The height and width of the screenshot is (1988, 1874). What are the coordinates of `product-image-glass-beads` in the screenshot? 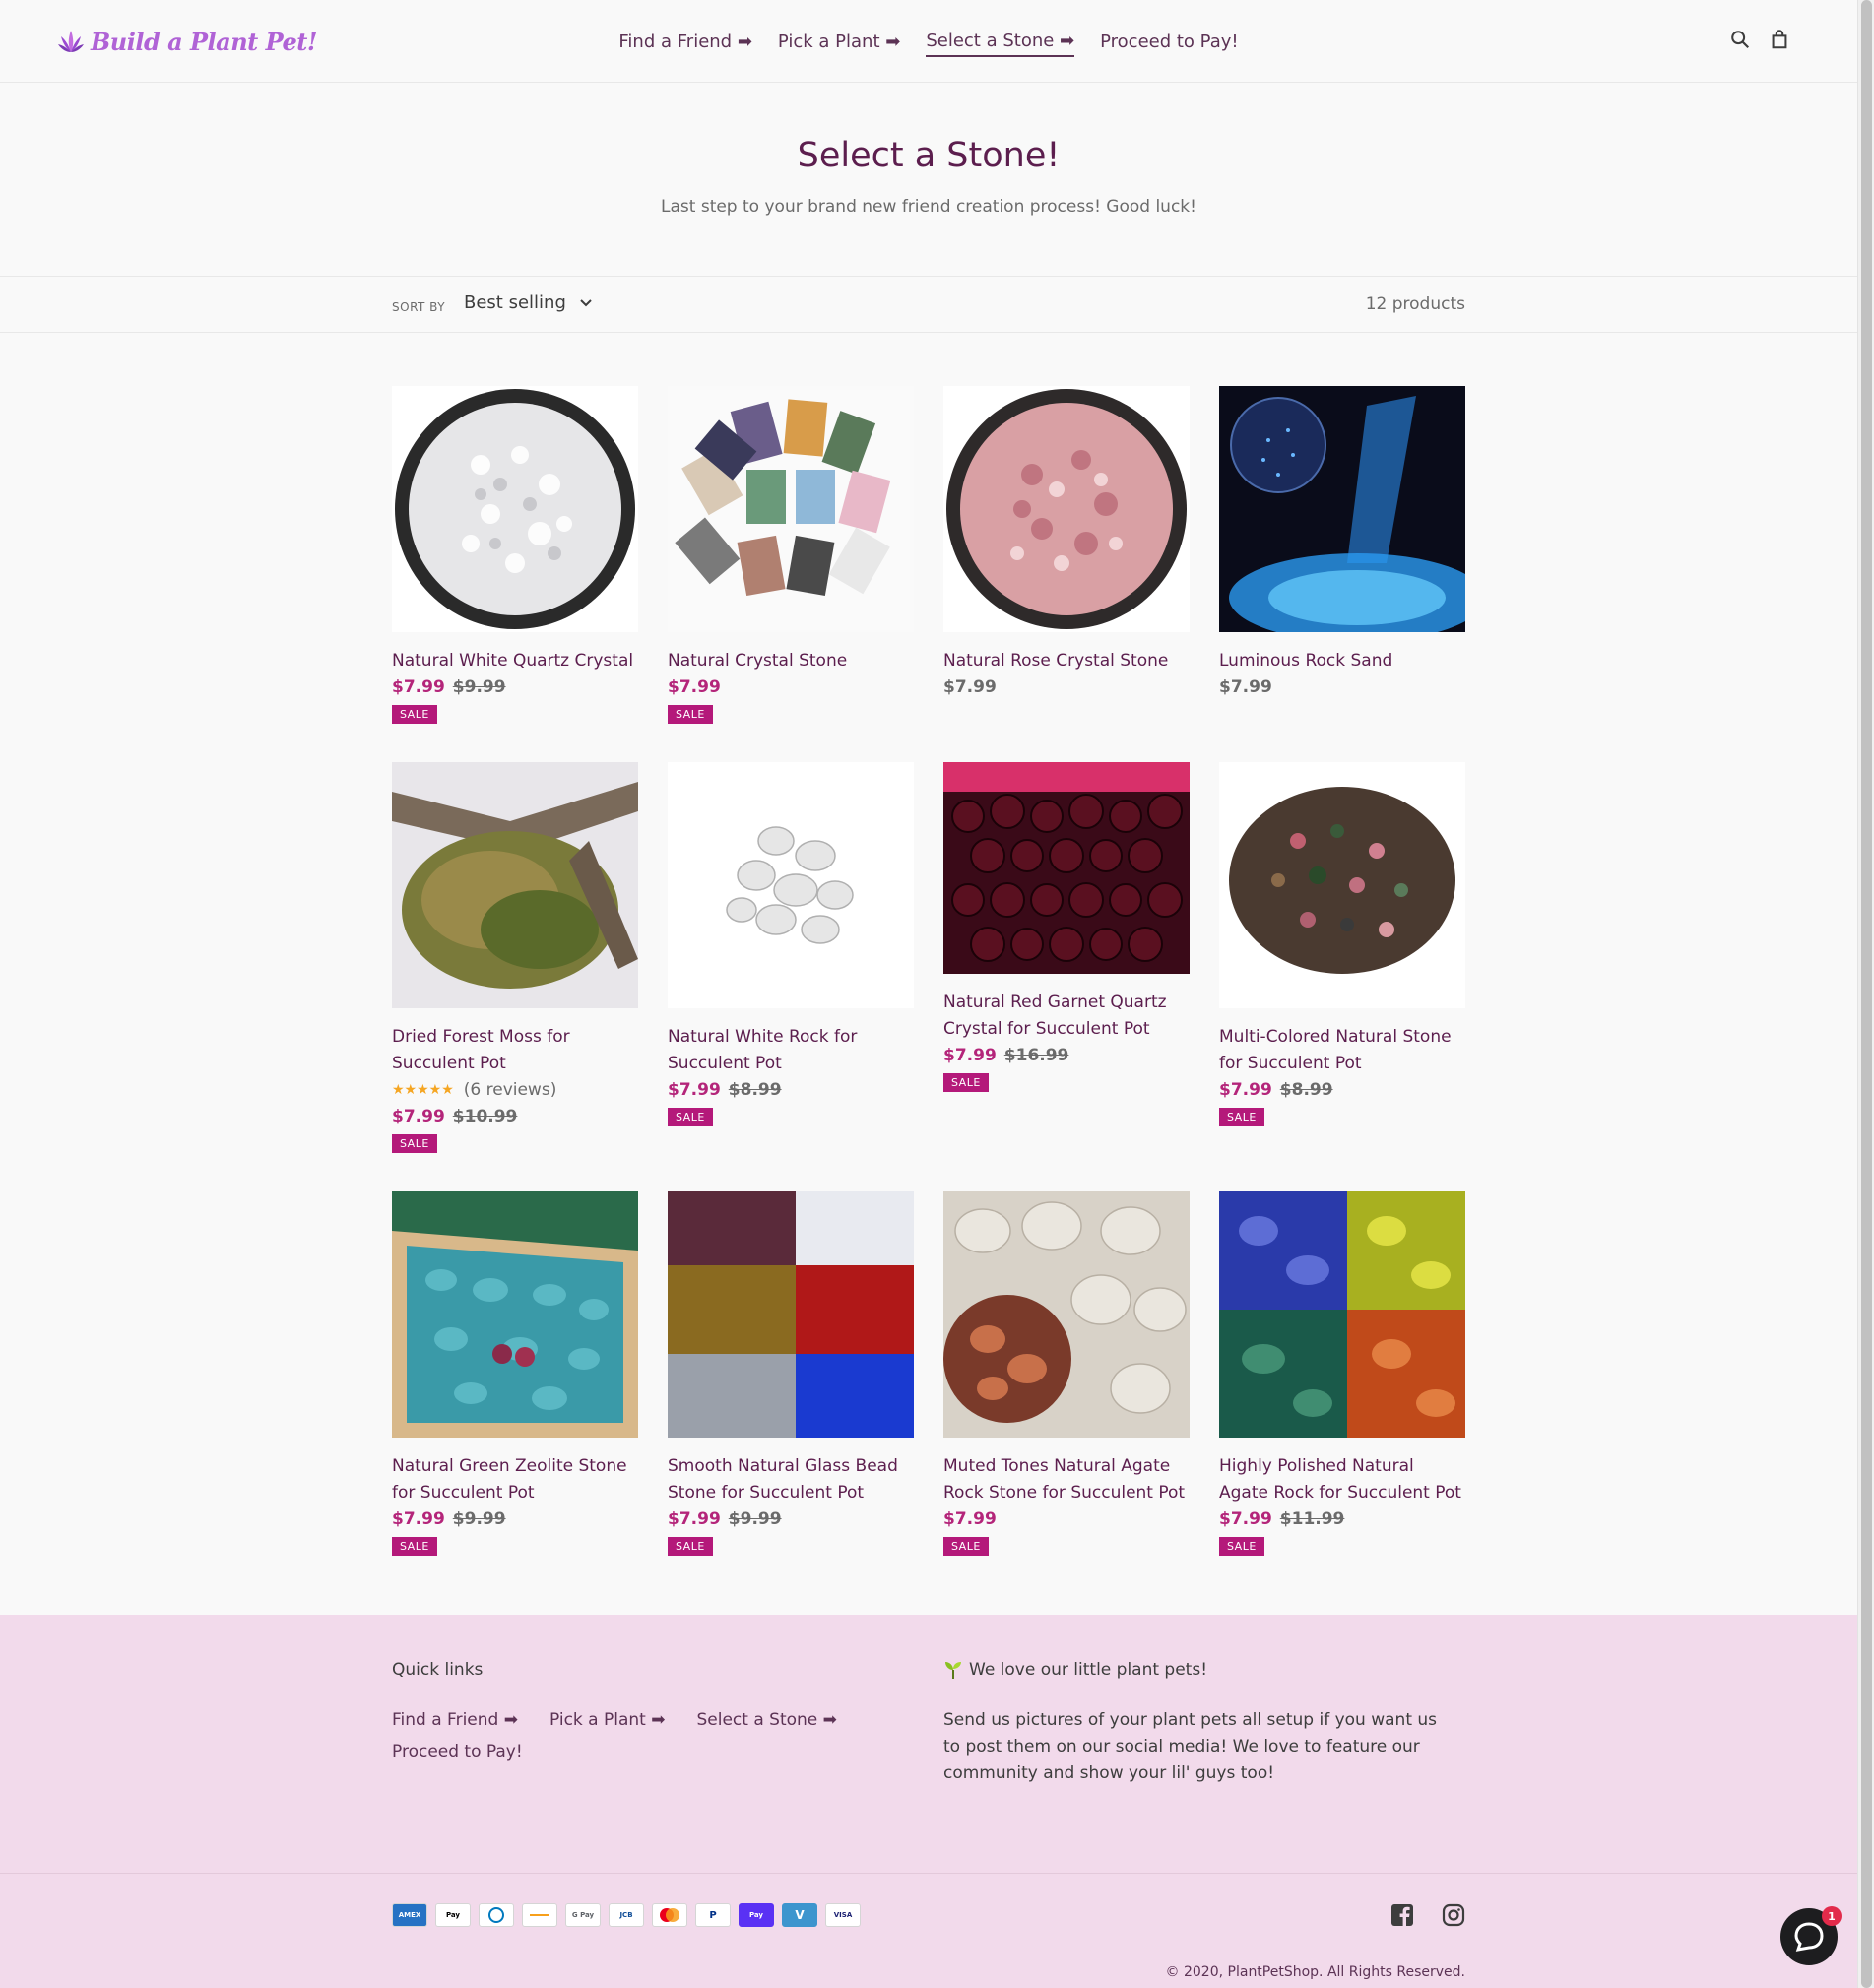 It's located at (791, 1314).